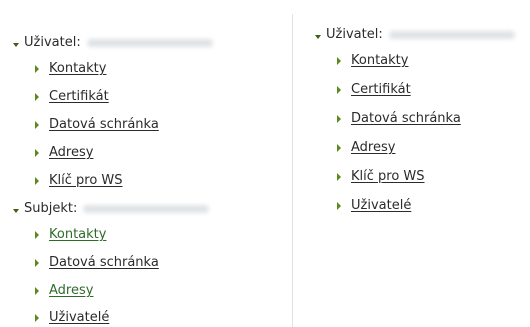 The image size is (530, 327). I want to click on group-subjekt-left: Subjekt:, so click(111, 209).